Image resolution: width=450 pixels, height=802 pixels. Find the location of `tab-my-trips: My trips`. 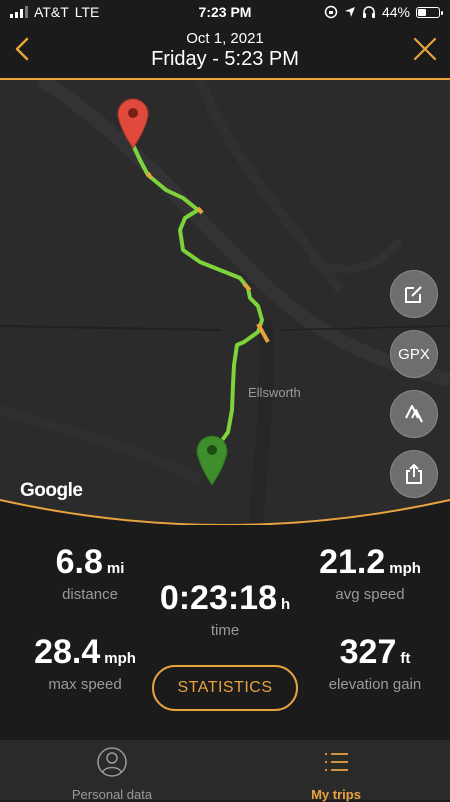

tab-my-trips: My trips is located at coordinates (336, 774).